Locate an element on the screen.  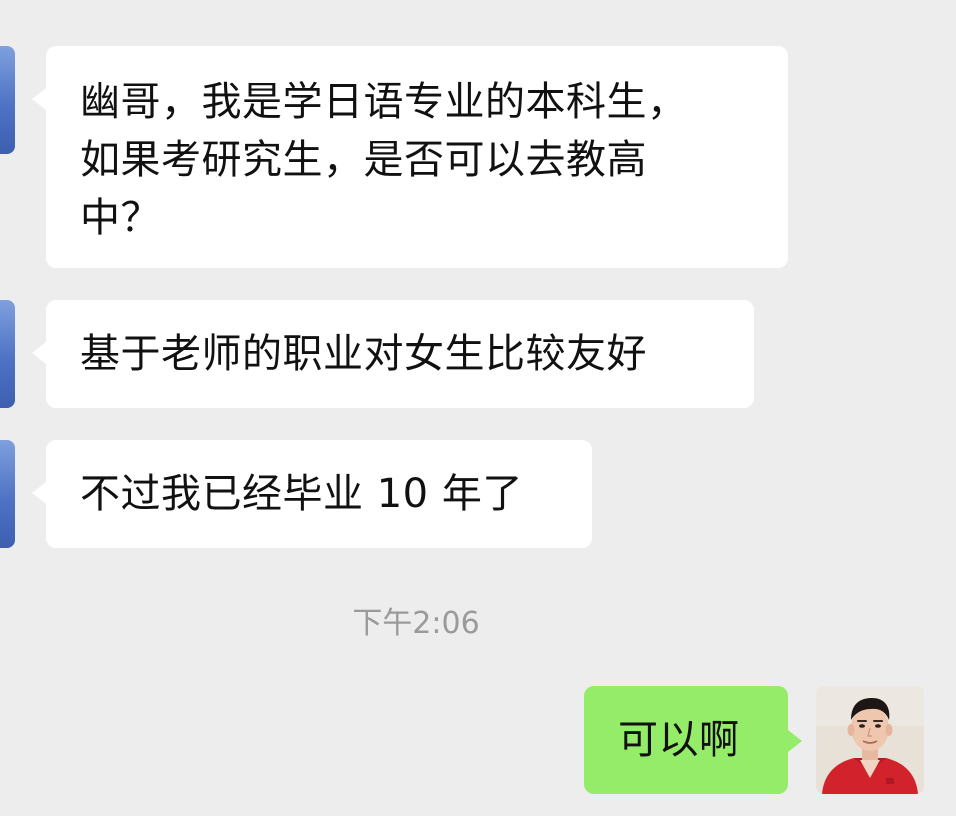
message-text: 可以啊 is located at coordinates (679, 740).